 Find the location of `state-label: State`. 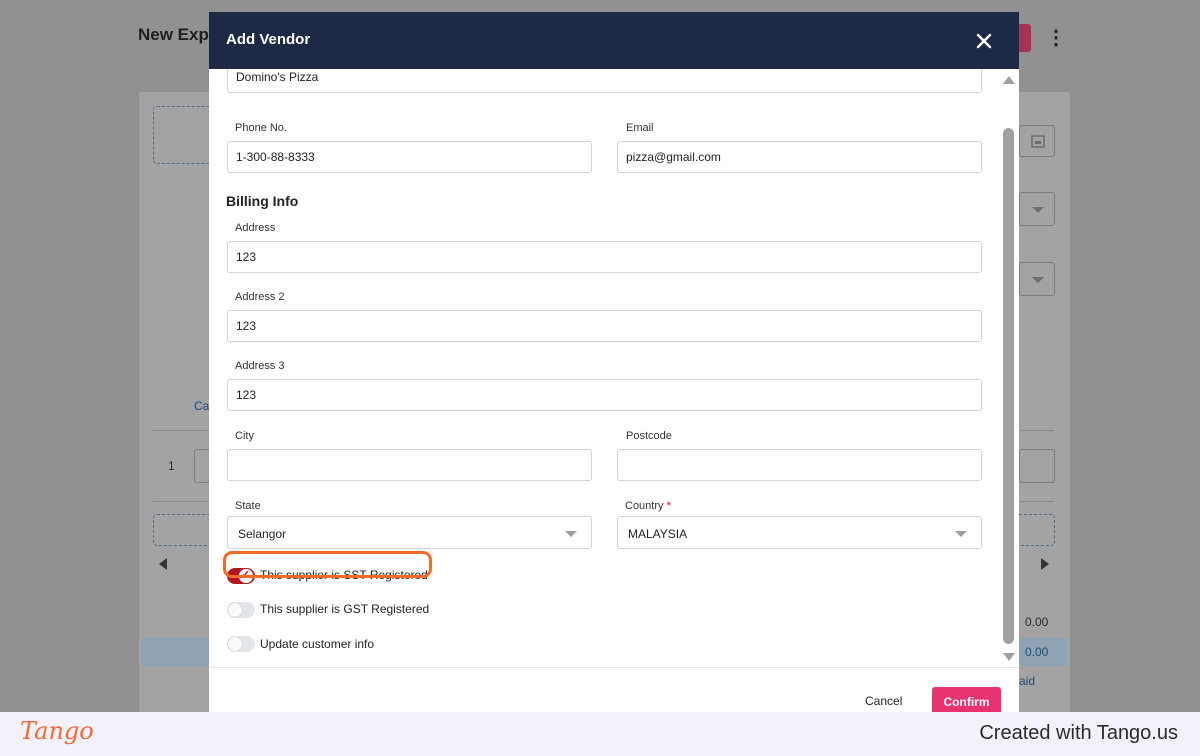

state-label: State is located at coordinates (248, 506).